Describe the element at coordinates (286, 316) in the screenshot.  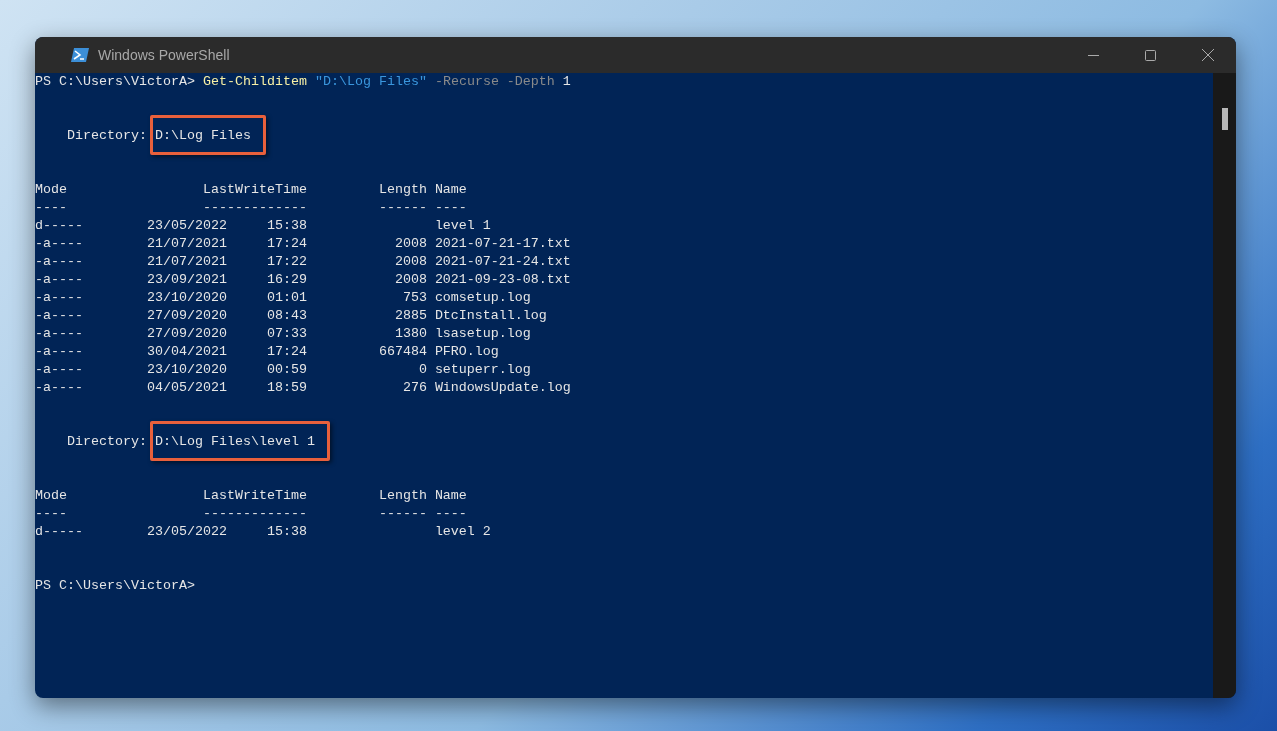
I see `time-cell: 08:43` at that location.